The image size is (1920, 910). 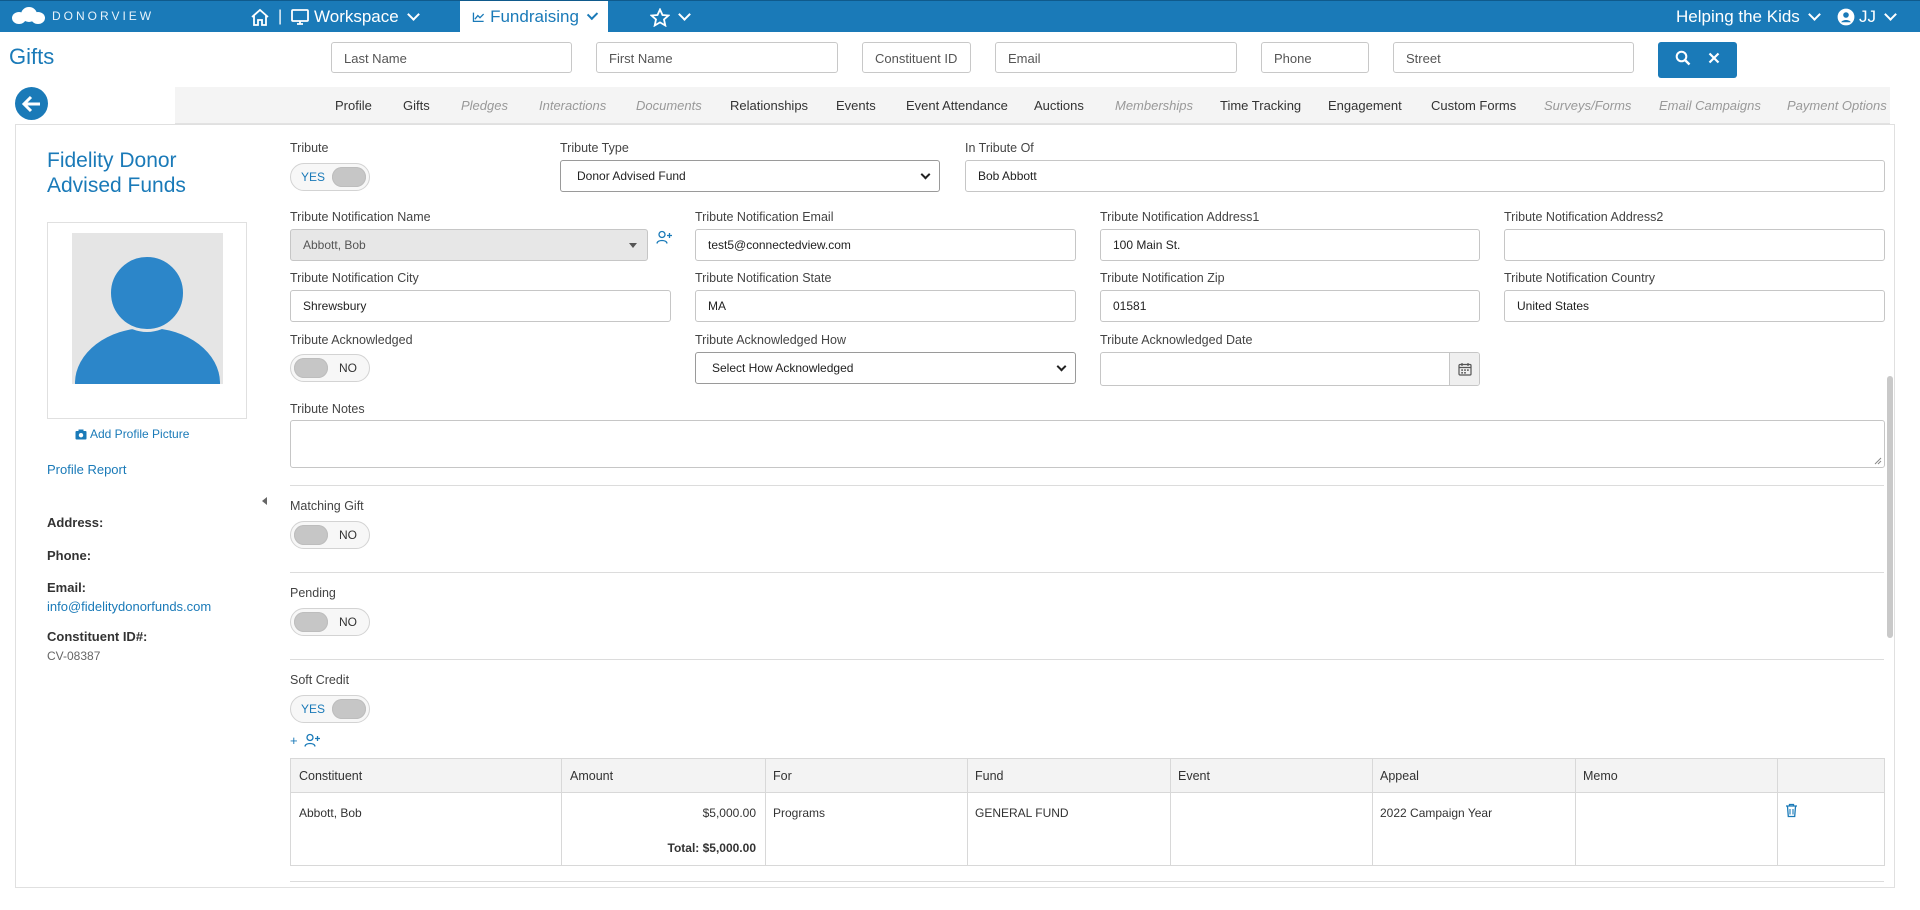 What do you see at coordinates (330, 709) in the screenshot?
I see `soft-credit-toggle: YES` at bounding box center [330, 709].